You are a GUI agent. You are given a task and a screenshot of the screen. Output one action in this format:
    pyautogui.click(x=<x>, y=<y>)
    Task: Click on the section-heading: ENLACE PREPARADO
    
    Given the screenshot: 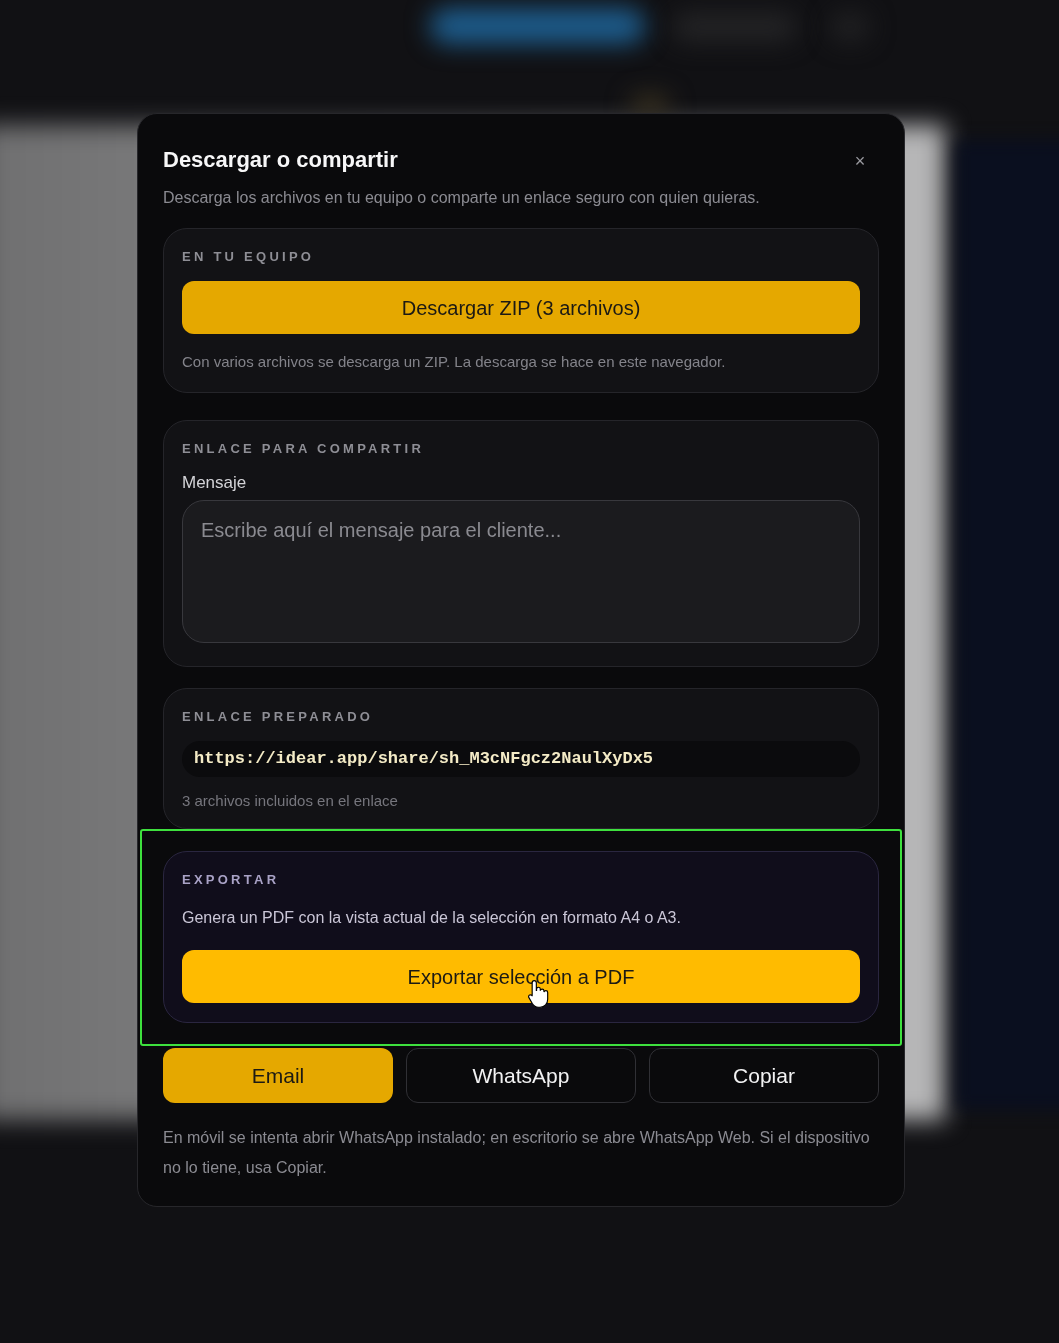 What is the action you would take?
    pyautogui.click(x=278, y=717)
    